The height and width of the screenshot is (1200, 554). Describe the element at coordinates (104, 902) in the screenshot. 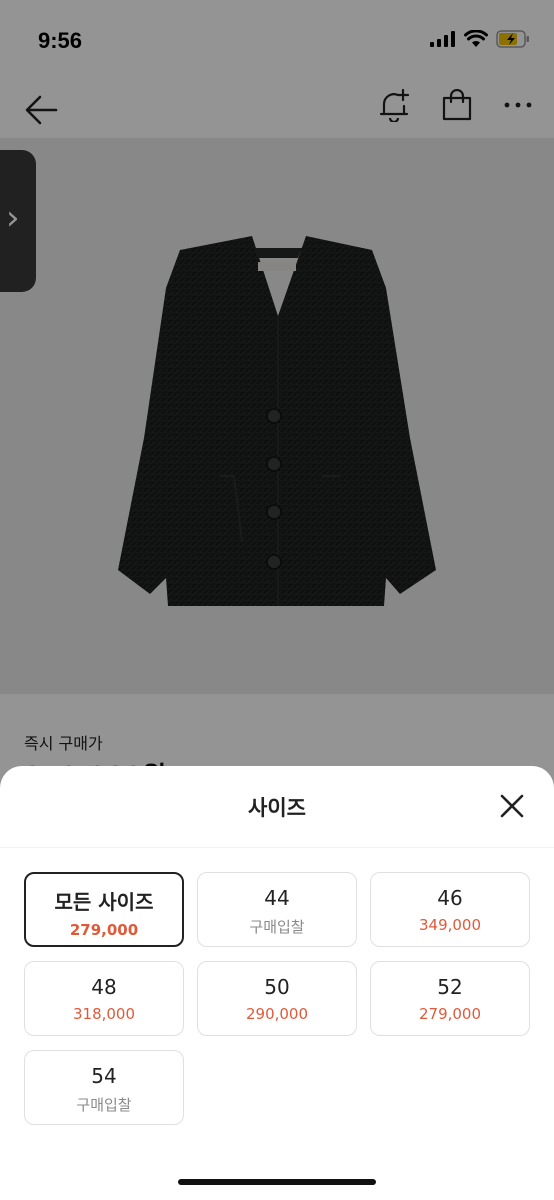

I see `size-label: 모든 사이즈` at that location.